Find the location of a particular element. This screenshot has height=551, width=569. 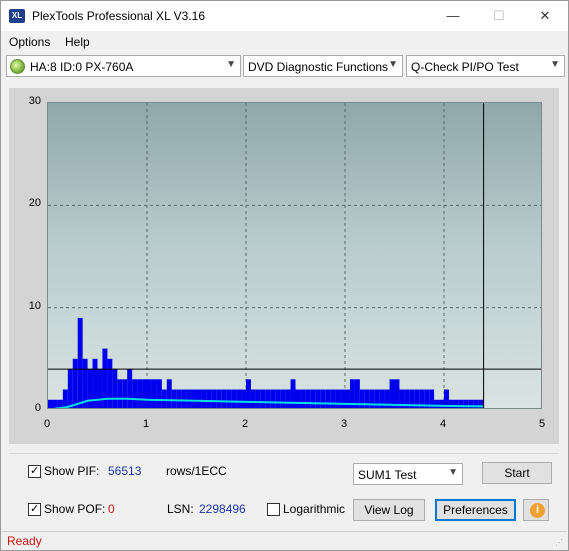

status-text: Ready is located at coordinates (24, 541).